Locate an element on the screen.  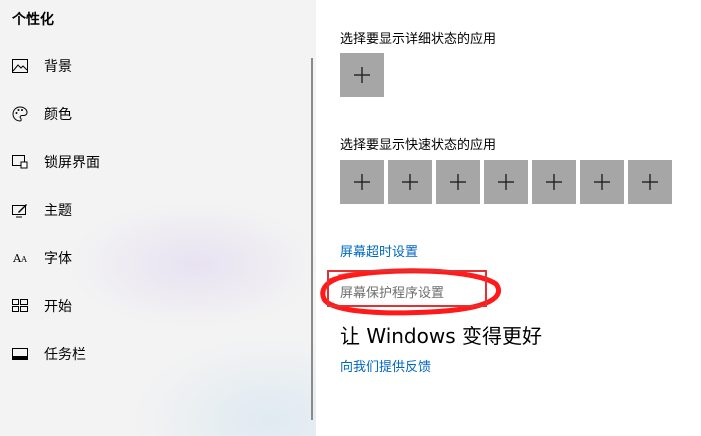
sidebar-item-label: 开始 is located at coordinates (58, 307).